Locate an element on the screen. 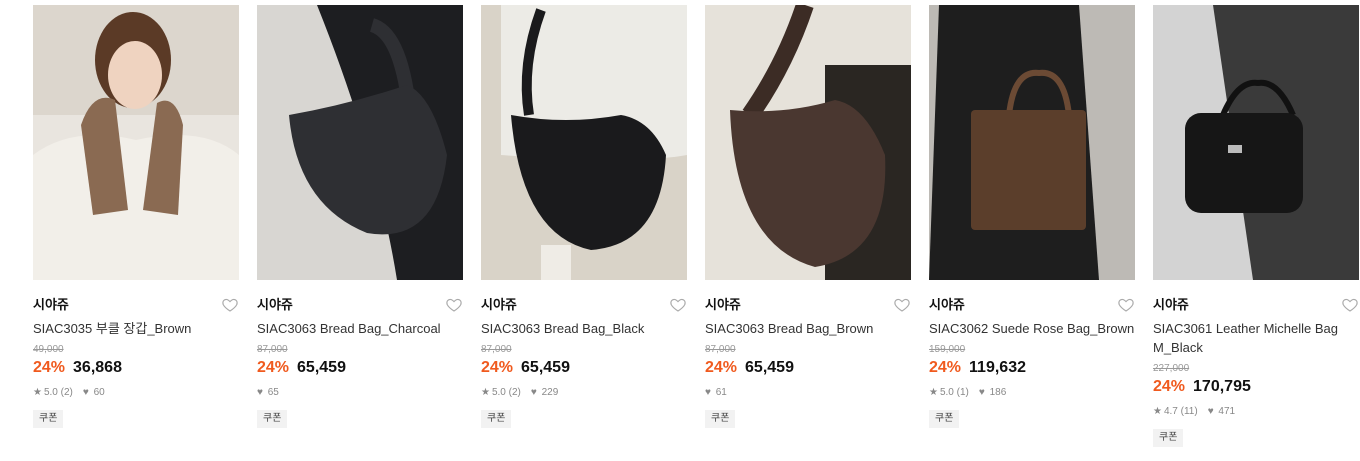 This screenshot has width=1360, height=461. product-meta: ★ 5.0 (2) ♥ 229 is located at coordinates (584, 393).